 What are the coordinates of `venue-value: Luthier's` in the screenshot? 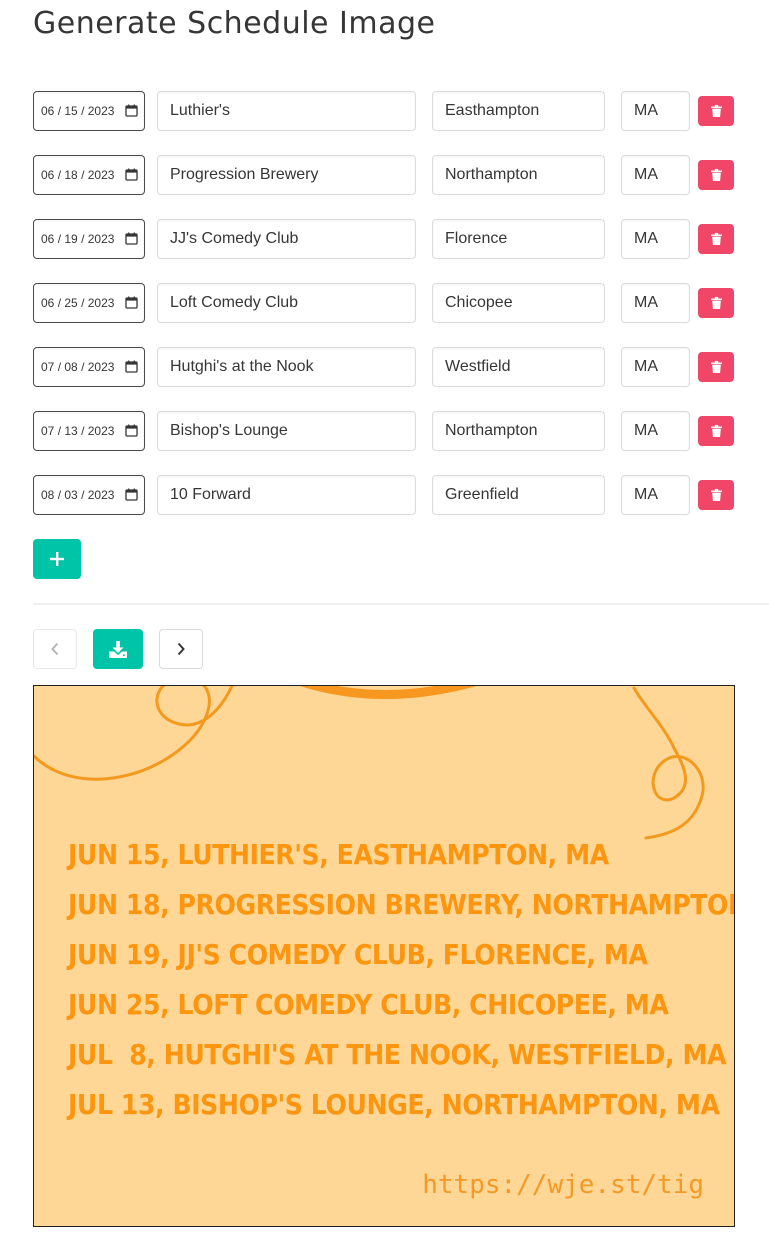 It's located at (200, 110).